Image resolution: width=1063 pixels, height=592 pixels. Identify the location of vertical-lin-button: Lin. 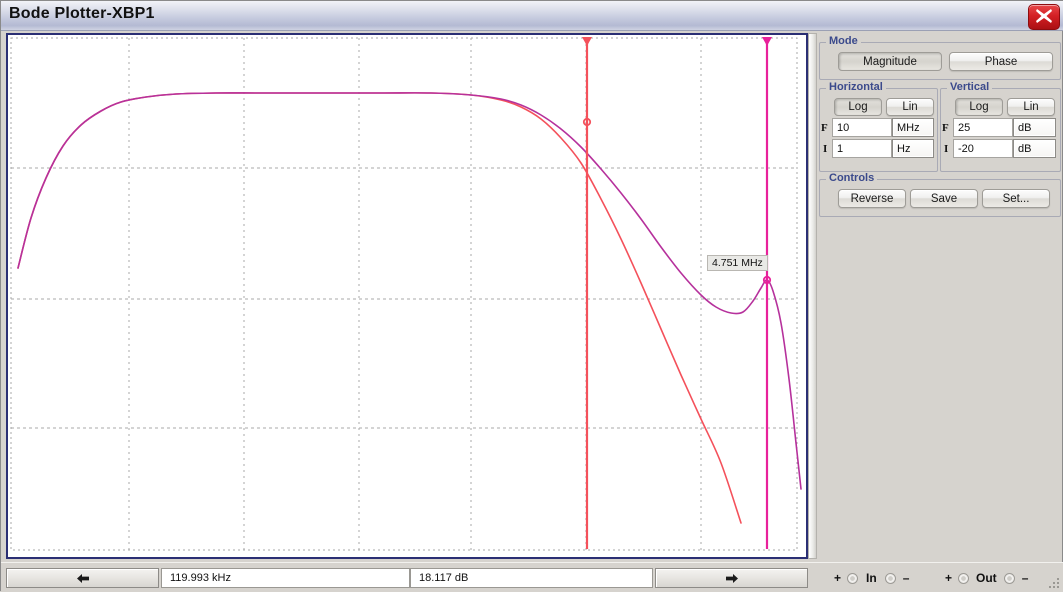
(1031, 107).